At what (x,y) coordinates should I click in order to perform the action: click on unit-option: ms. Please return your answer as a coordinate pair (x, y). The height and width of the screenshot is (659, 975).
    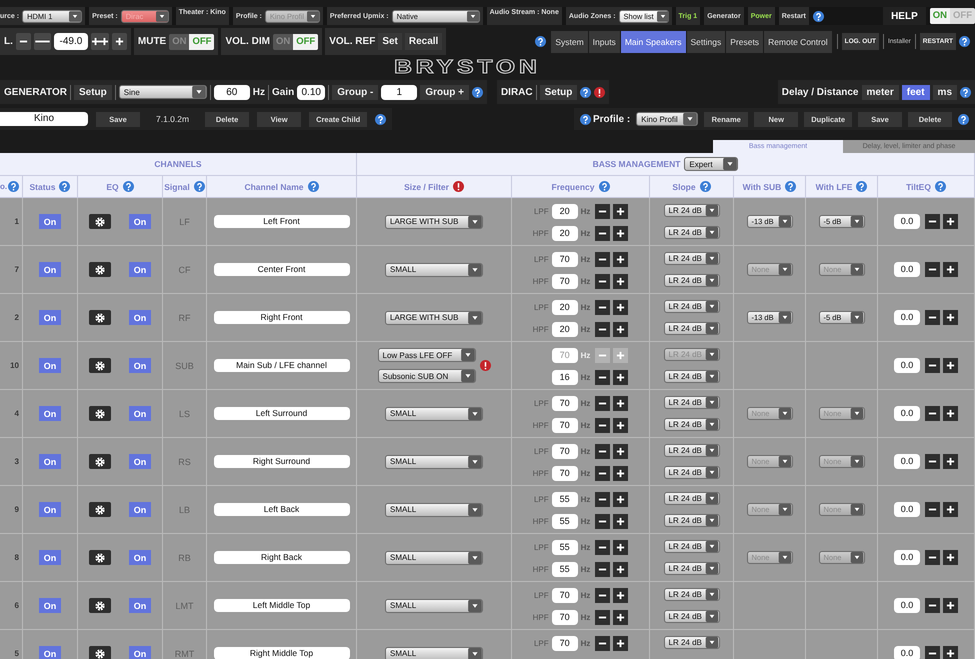
    Looking at the image, I should click on (944, 92).